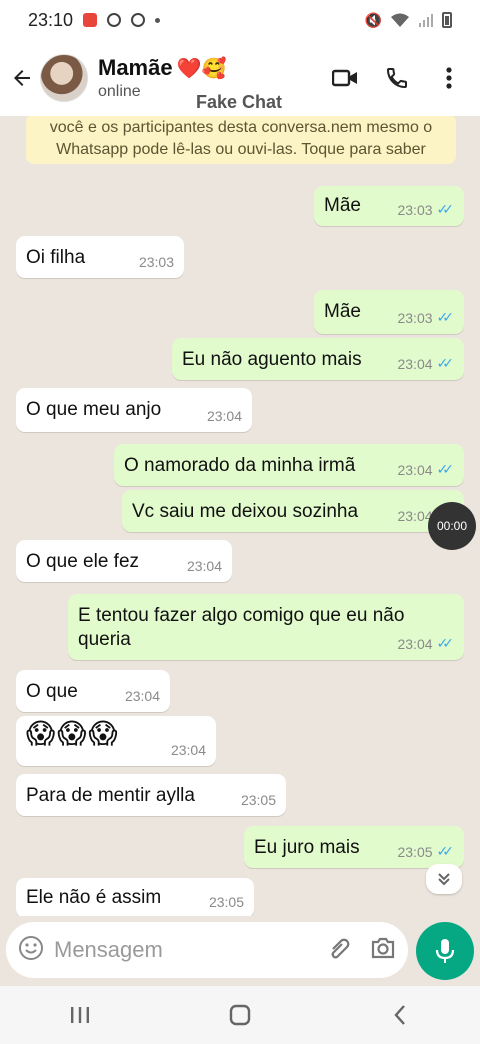 This screenshot has height=1044, width=480. I want to click on message-text: O que ele fez, so click(83, 561).